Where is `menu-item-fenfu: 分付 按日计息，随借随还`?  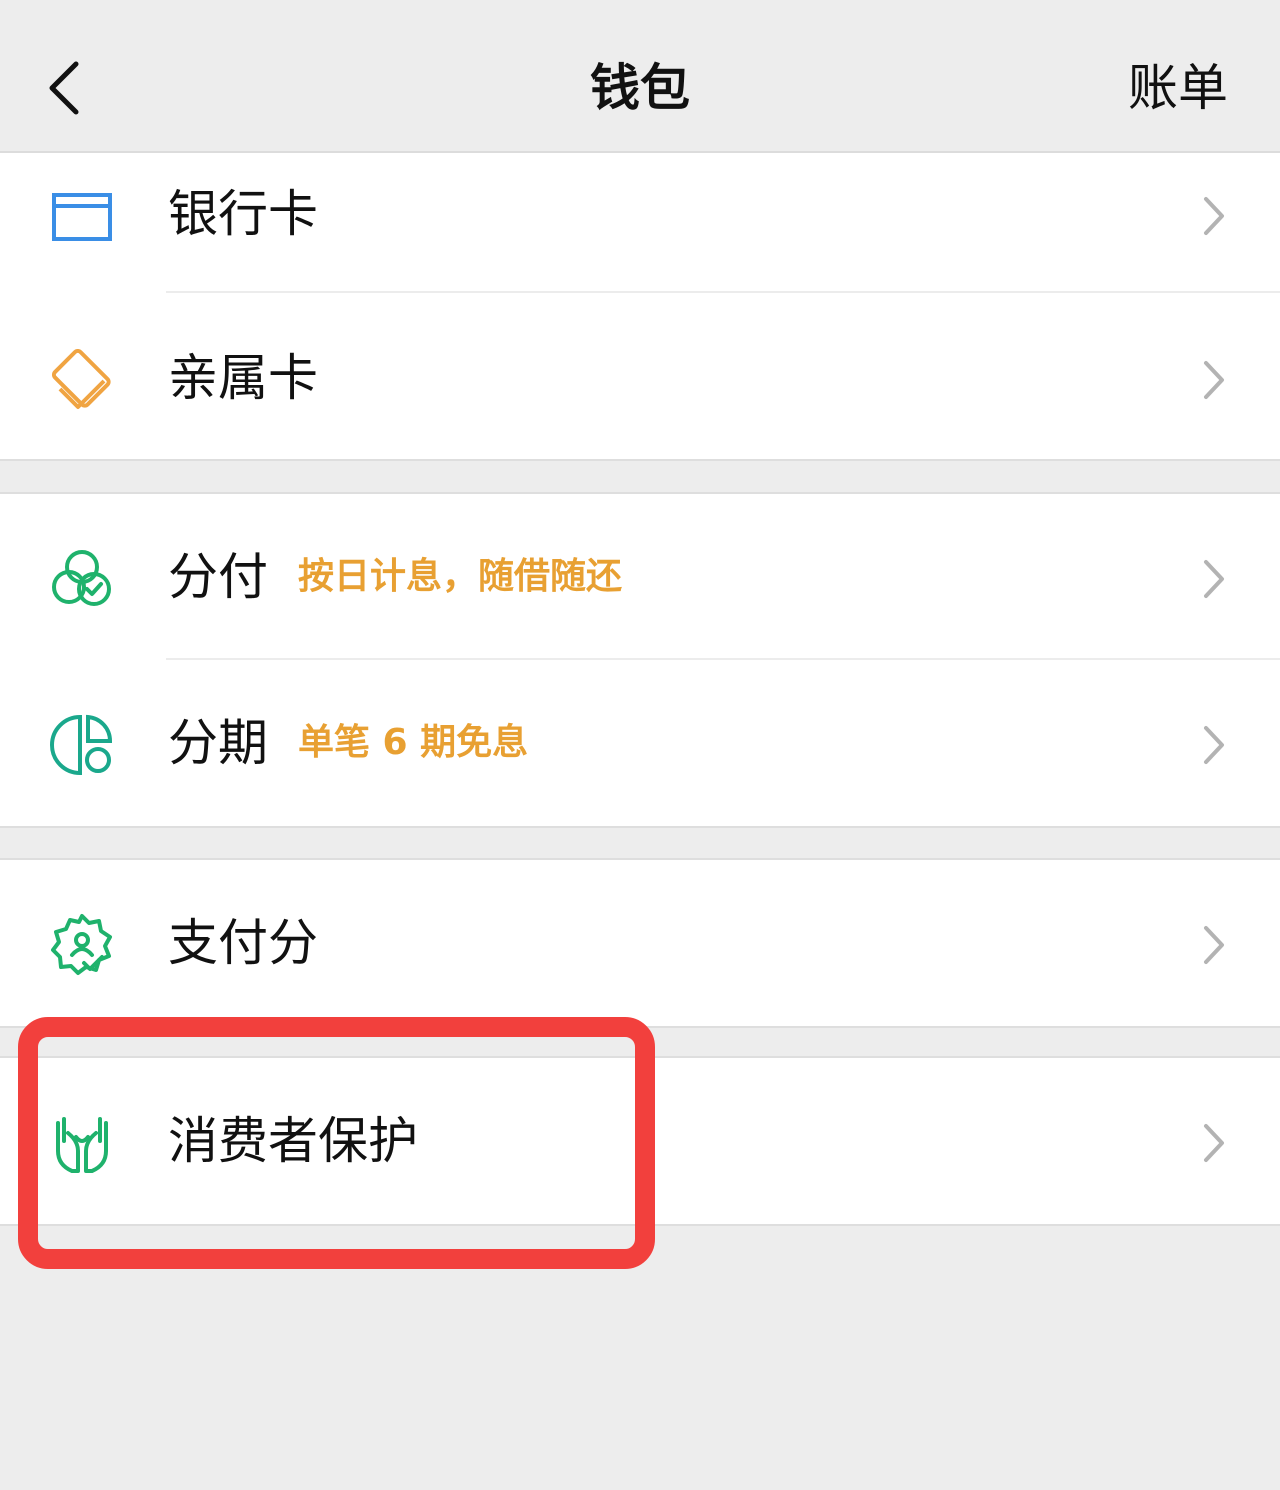 menu-item-fenfu: 分付 按日计息，随借随还 is located at coordinates (640, 577).